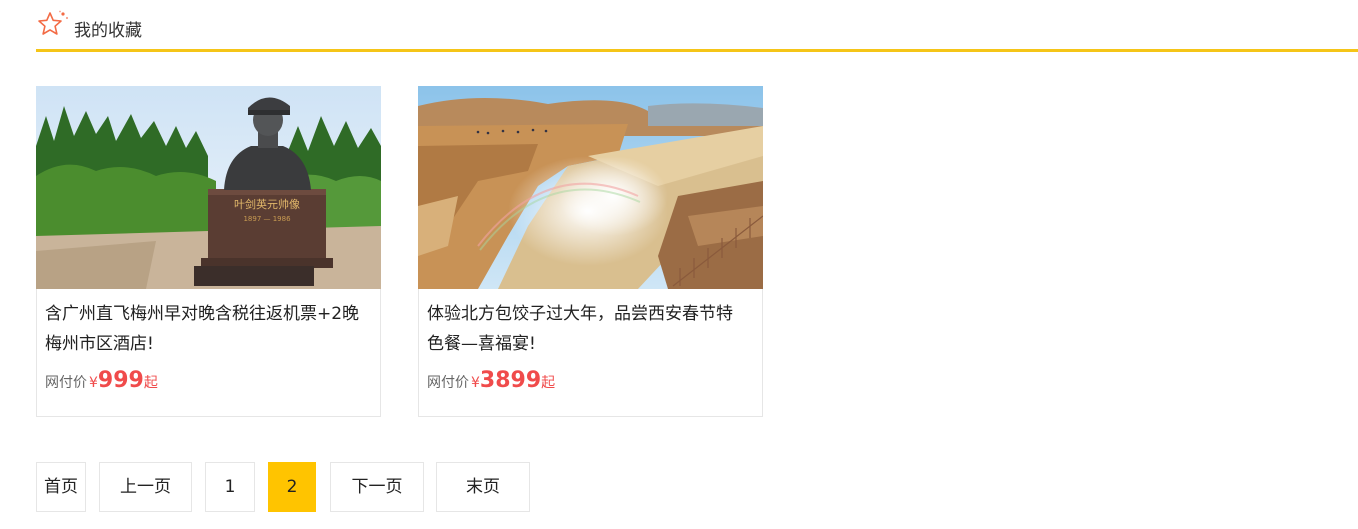 This screenshot has width=1358, height=529. What do you see at coordinates (145, 487) in the screenshot?
I see `prev-page-button: 上一页` at bounding box center [145, 487].